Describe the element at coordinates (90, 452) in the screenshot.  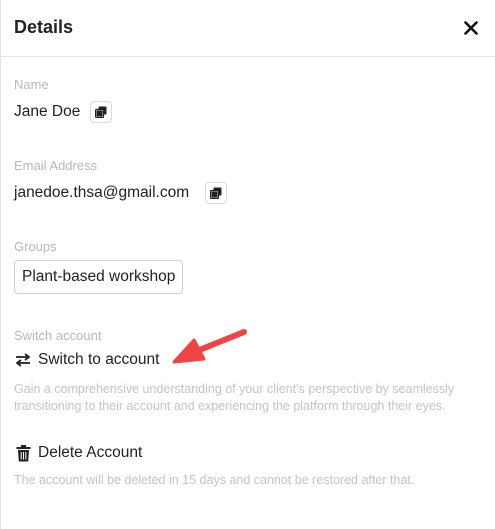
I see `delete-account-label: Delete Account` at that location.